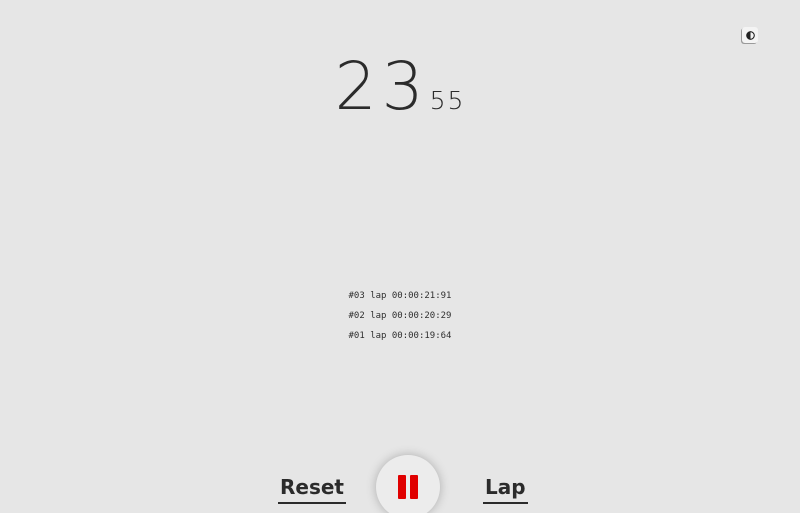  What do you see at coordinates (408, 484) in the screenshot?
I see `pause-button` at bounding box center [408, 484].